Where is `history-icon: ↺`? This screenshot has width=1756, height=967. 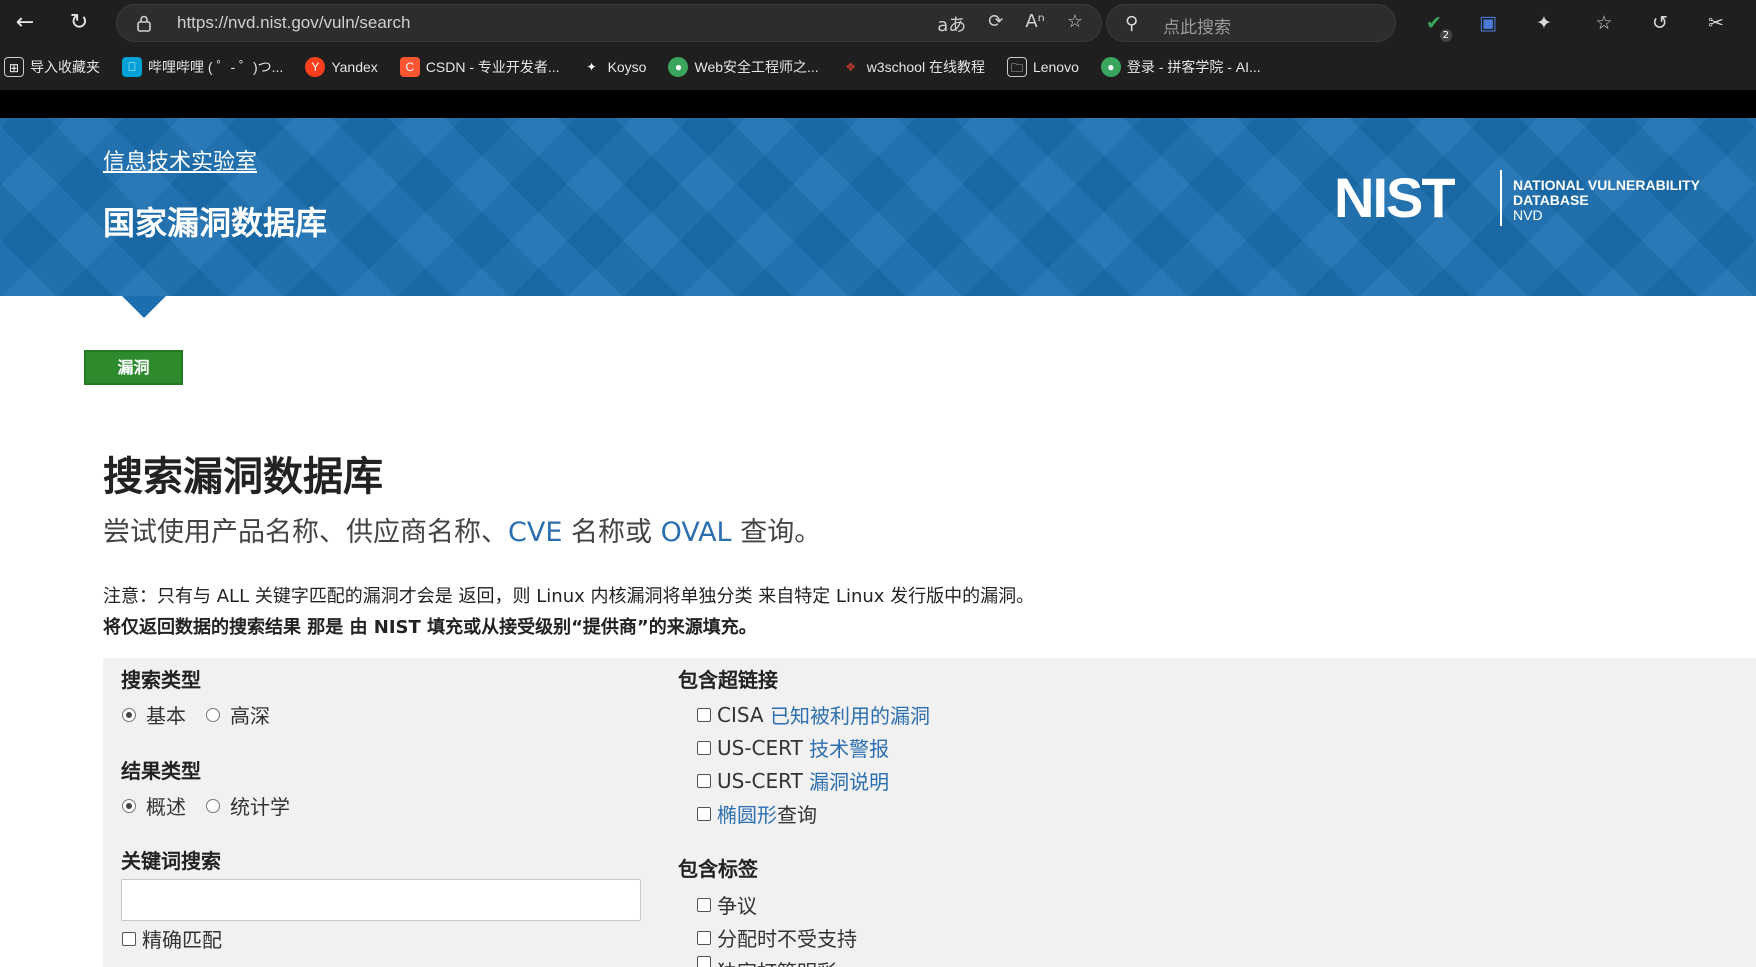
history-icon: ↺ is located at coordinates (1660, 23).